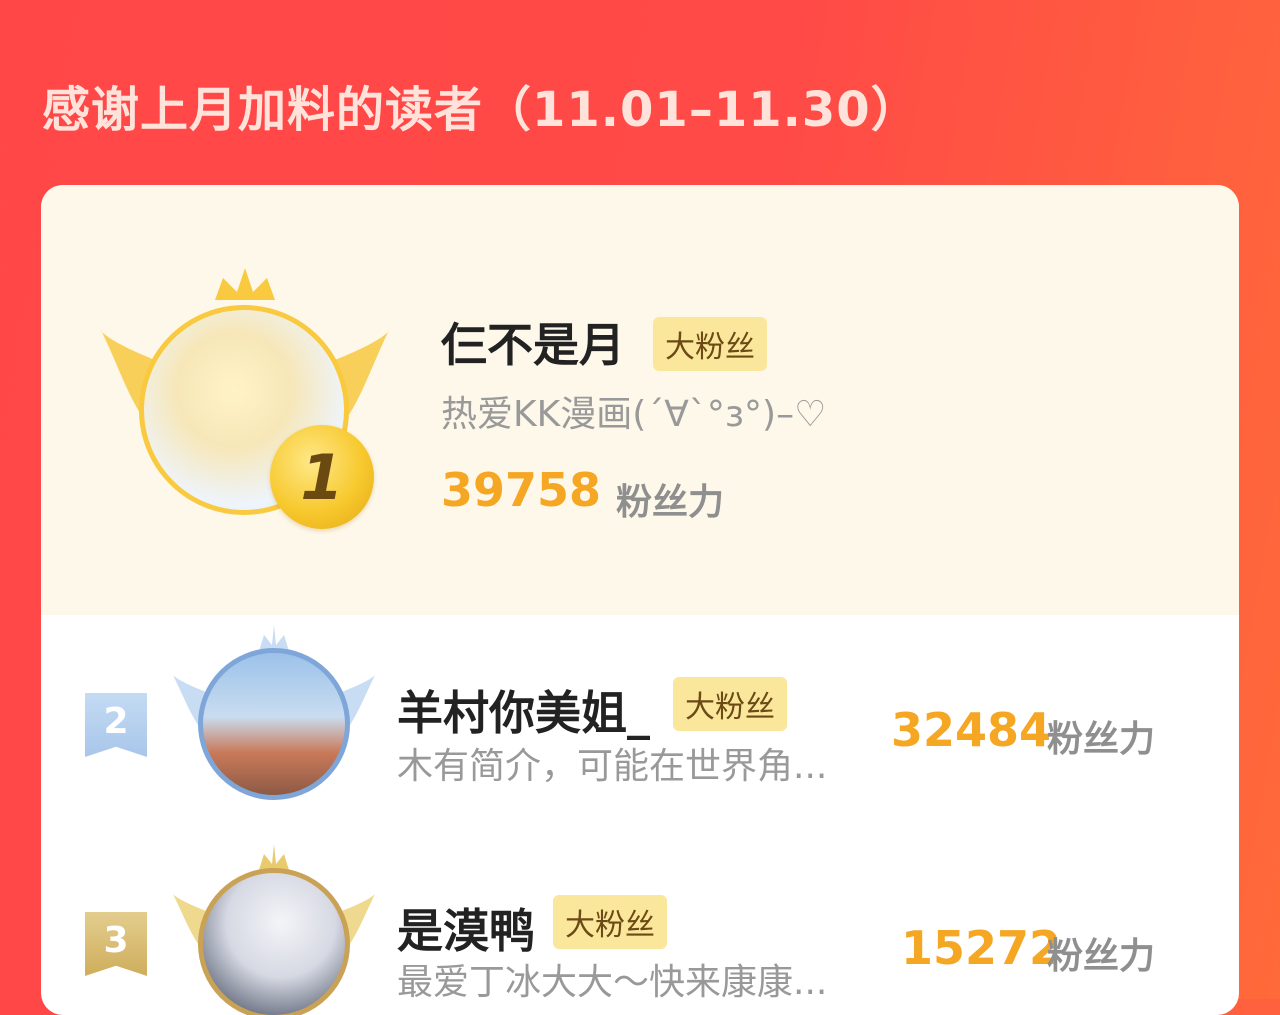 This screenshot has height=1015, width=1280. I want to click on reader-name: 是漠鸭, so click(466, 928).